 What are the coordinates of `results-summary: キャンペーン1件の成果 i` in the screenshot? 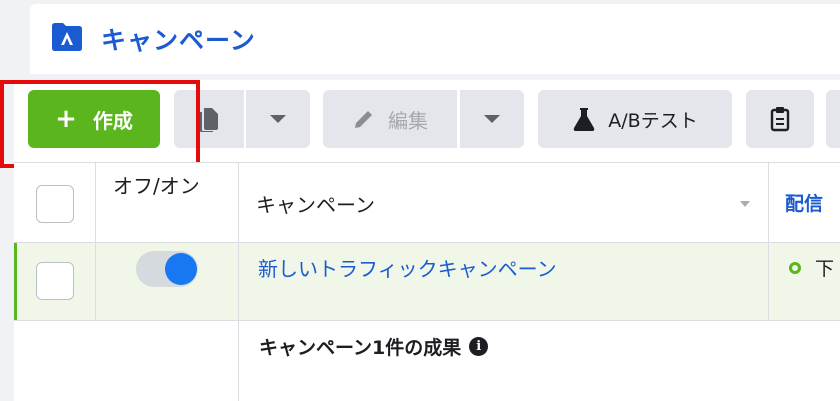 It's located at (374, 346).